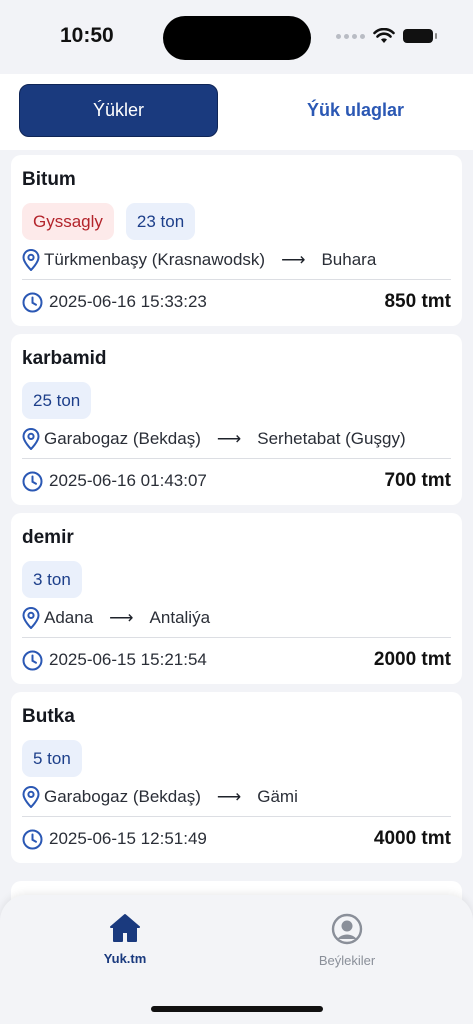  What do you see at coordinates (69, 617) in the screenshot?
I see `route-from: Adana` at bounding box center [69, 617].